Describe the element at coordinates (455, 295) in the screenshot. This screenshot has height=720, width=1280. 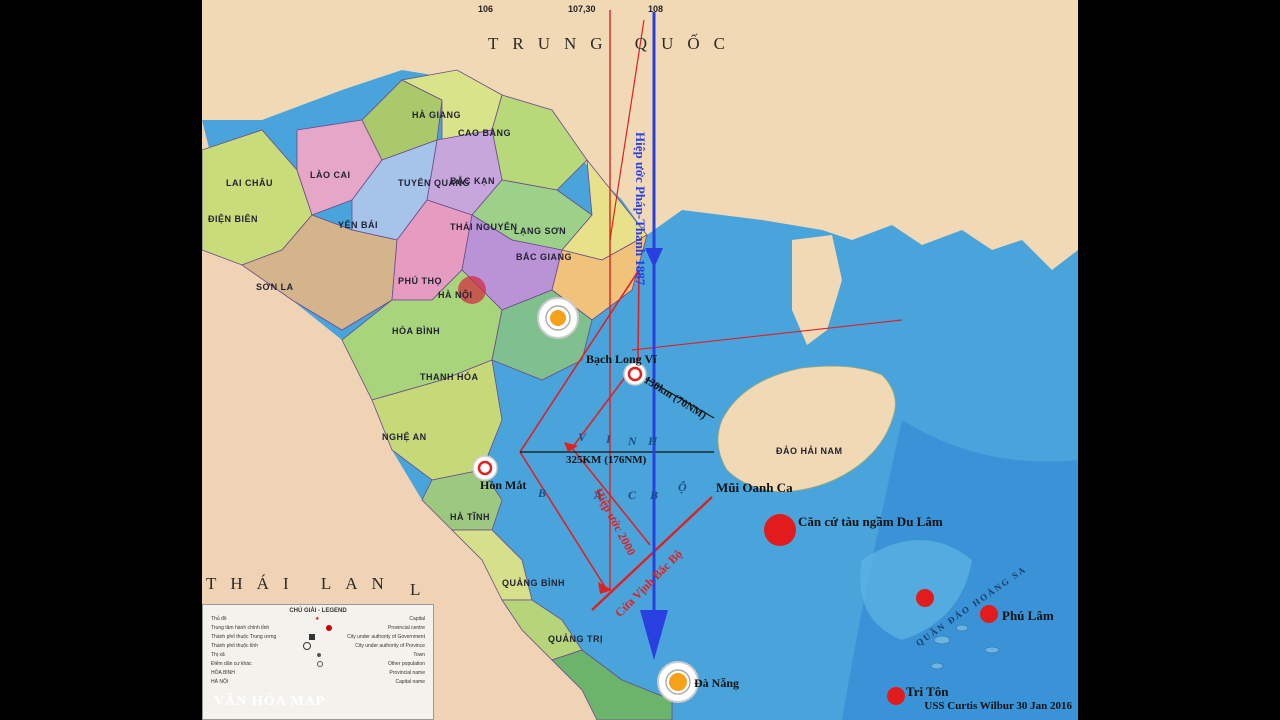
I see `province-label: HÀ NỘI` at that location.